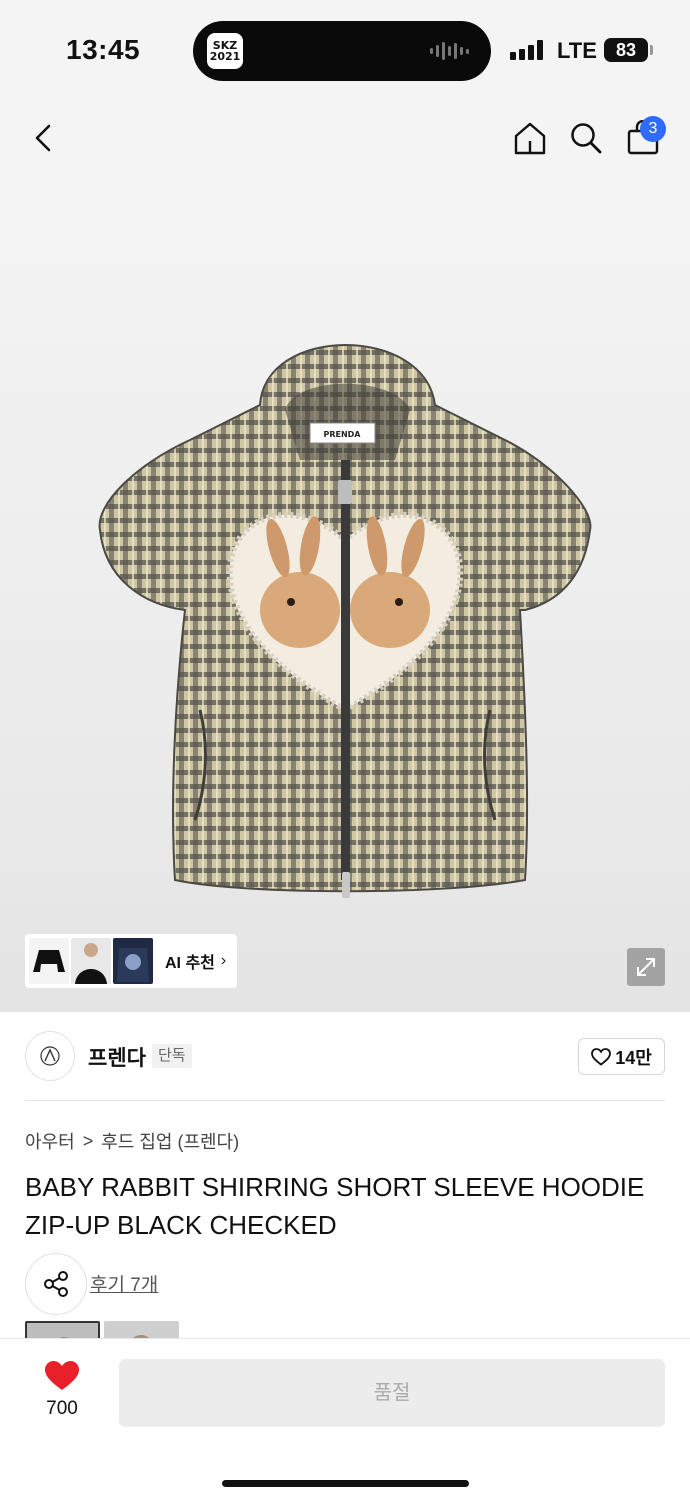 The image size is (690, 1500). What do you see at coordinates (342, 51) in the screenshot?
I see `dynamic-island: SKZ 2021` at bounding box center [342, 51].